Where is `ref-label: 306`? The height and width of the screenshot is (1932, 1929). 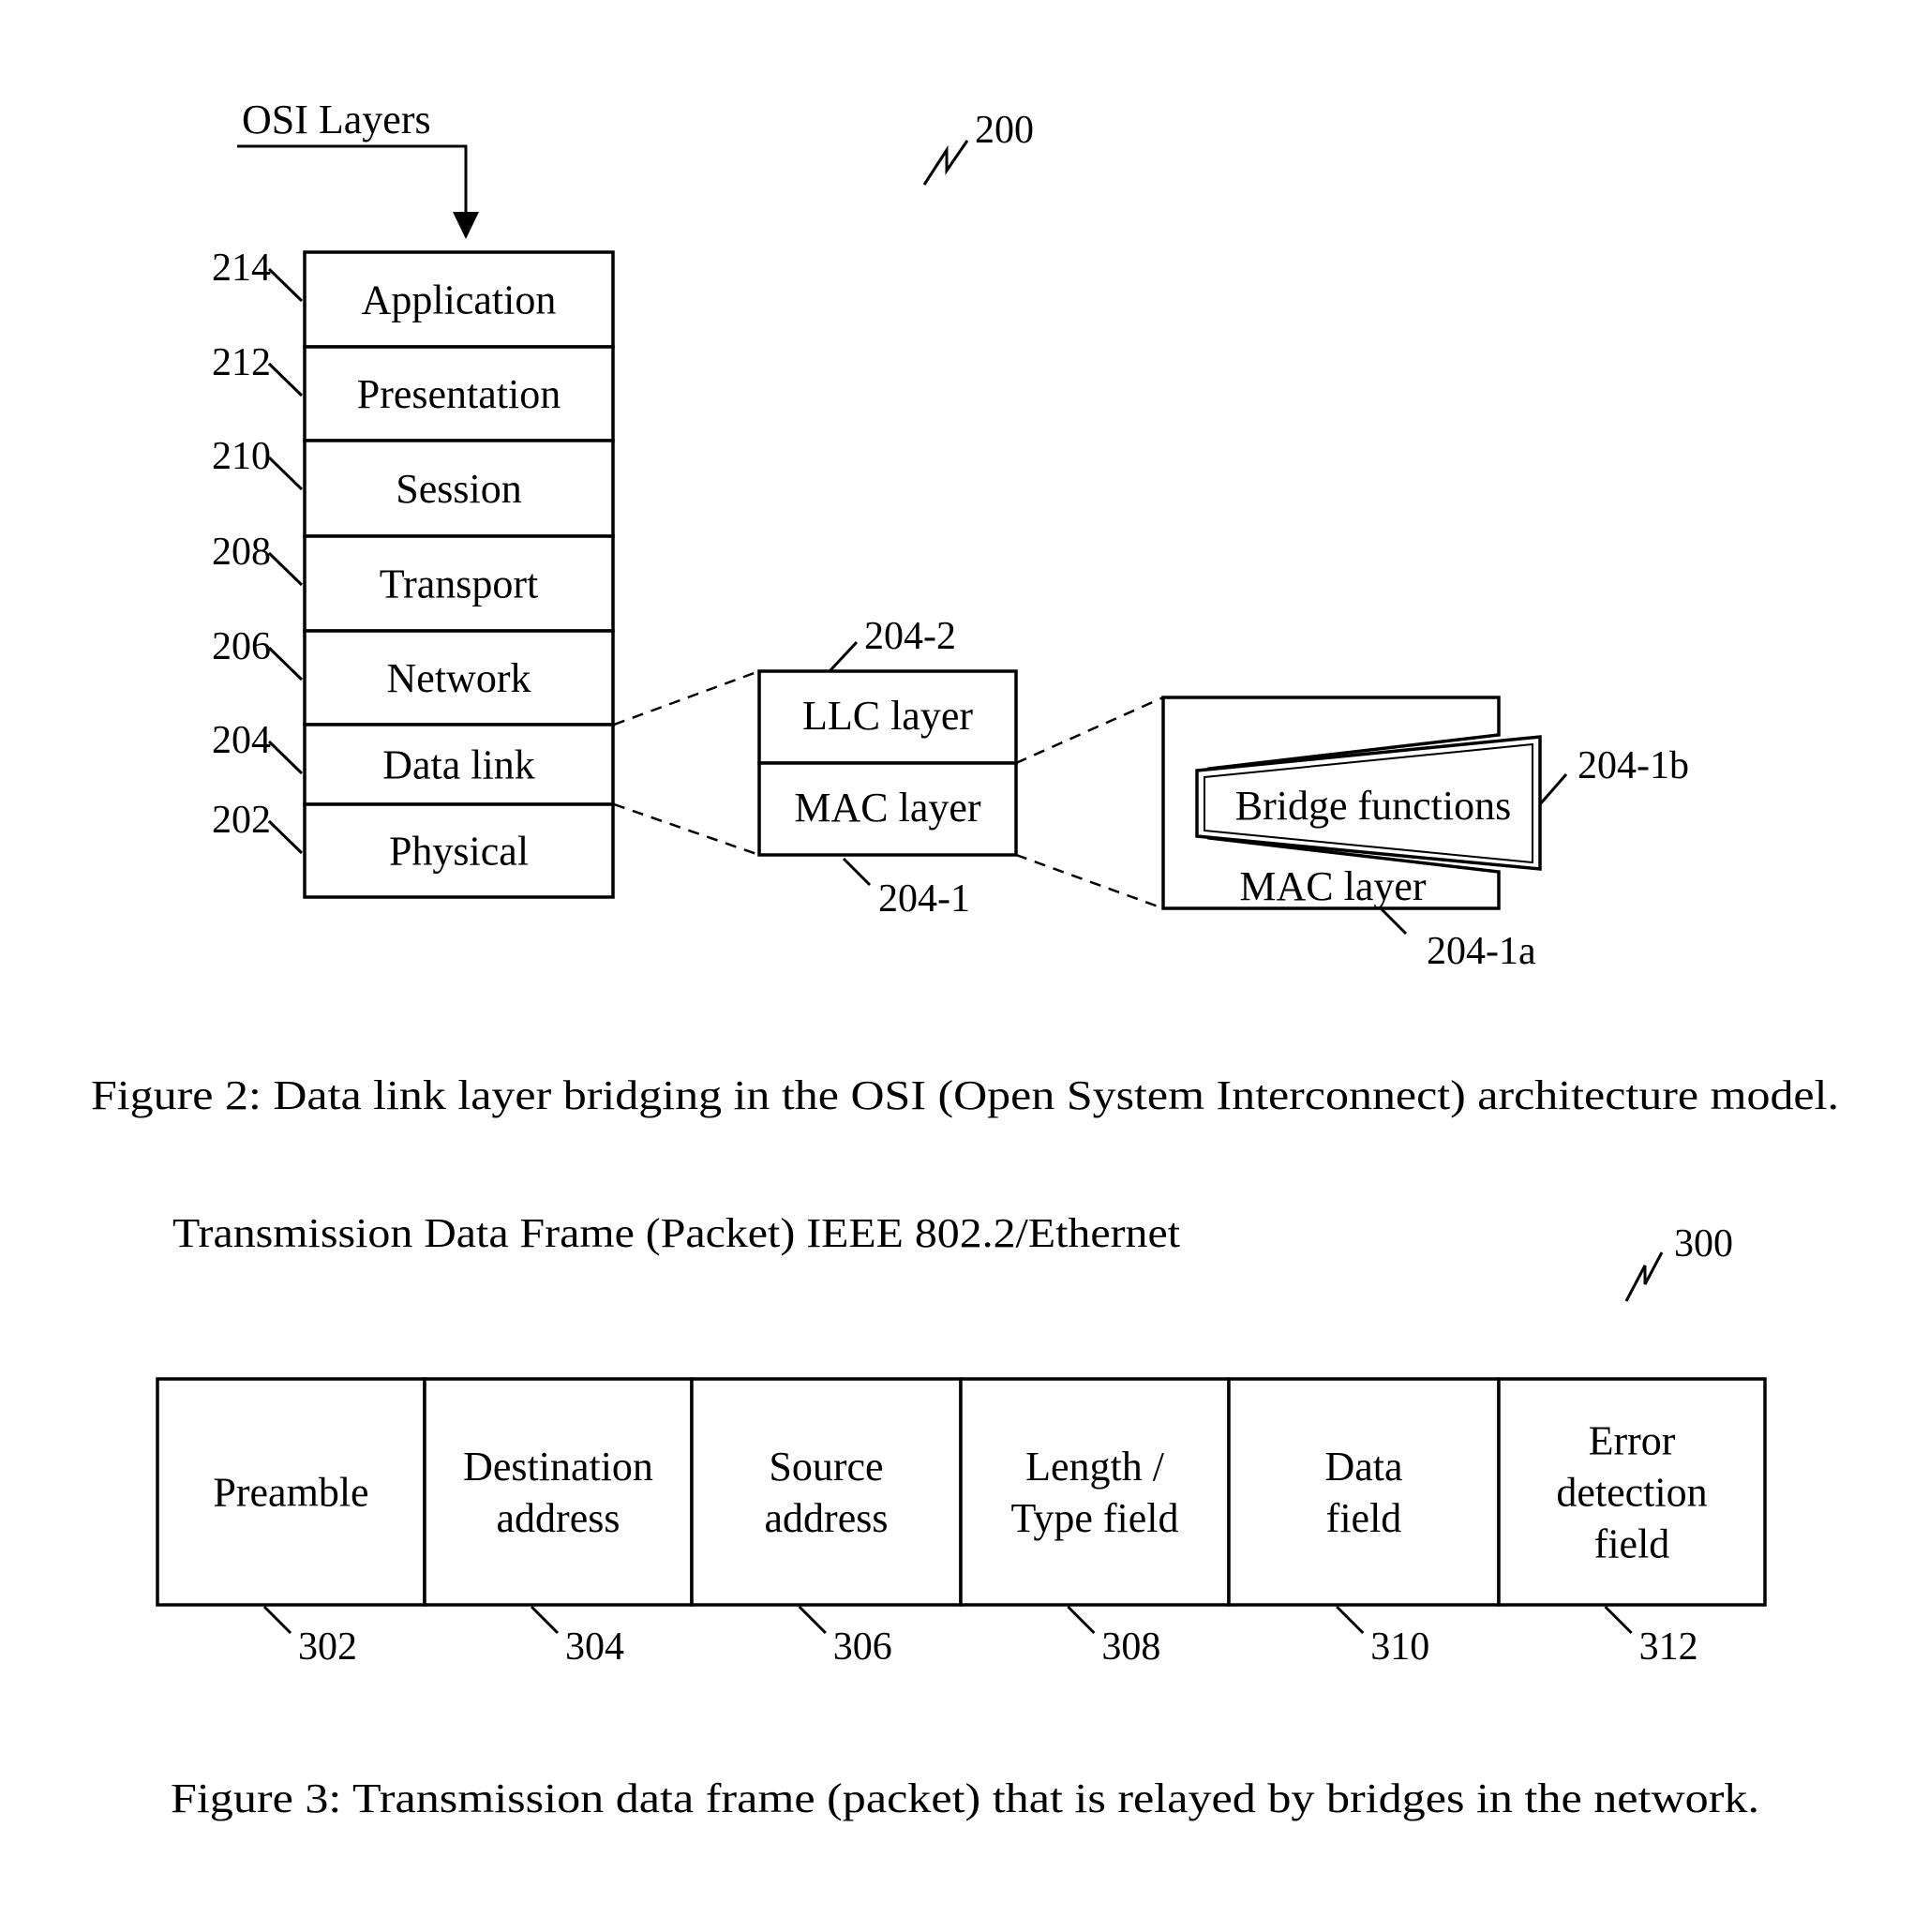
ref-label: 306 is located at coordinates (862, 1647).